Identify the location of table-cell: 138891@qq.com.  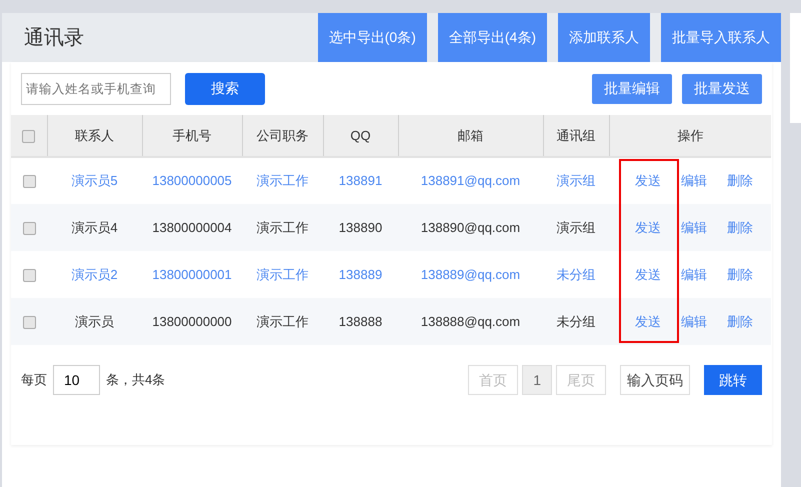
(470, 180).